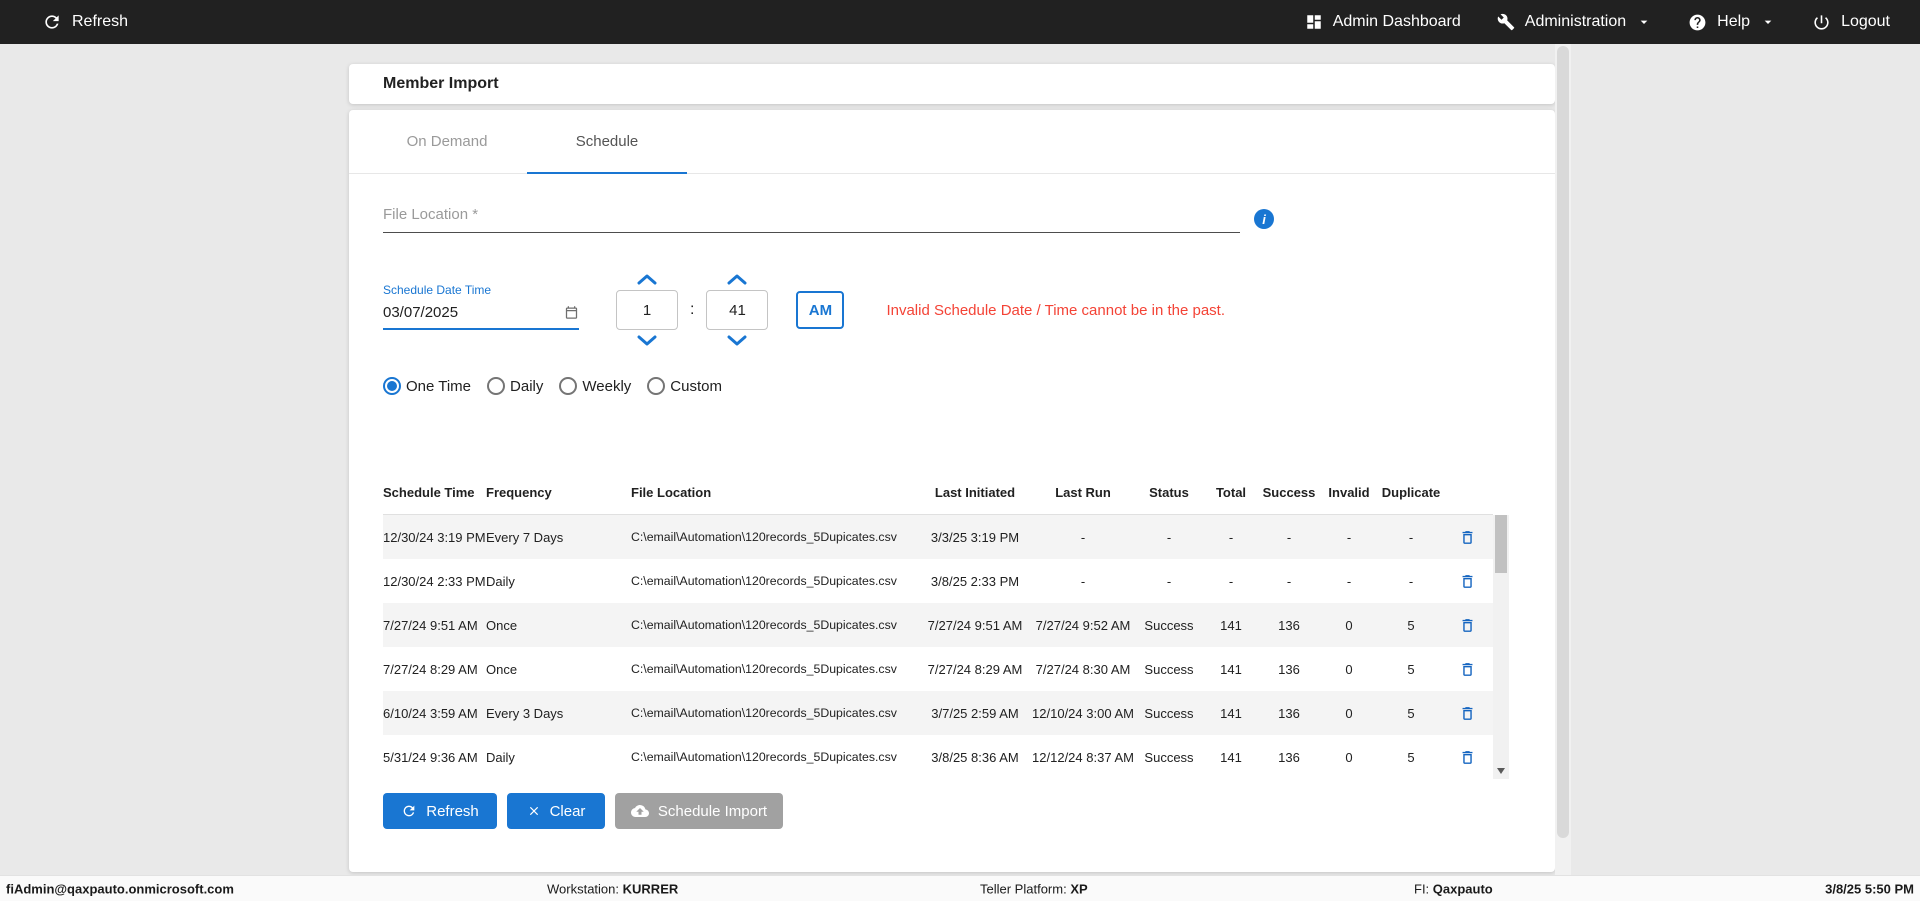 The width and height of the screenshot is (1920, 901). What do you see at coordinates (421, 312) in the screenshot?
I see `date-value: 03/07/2025` at bounding box center [421, 312].